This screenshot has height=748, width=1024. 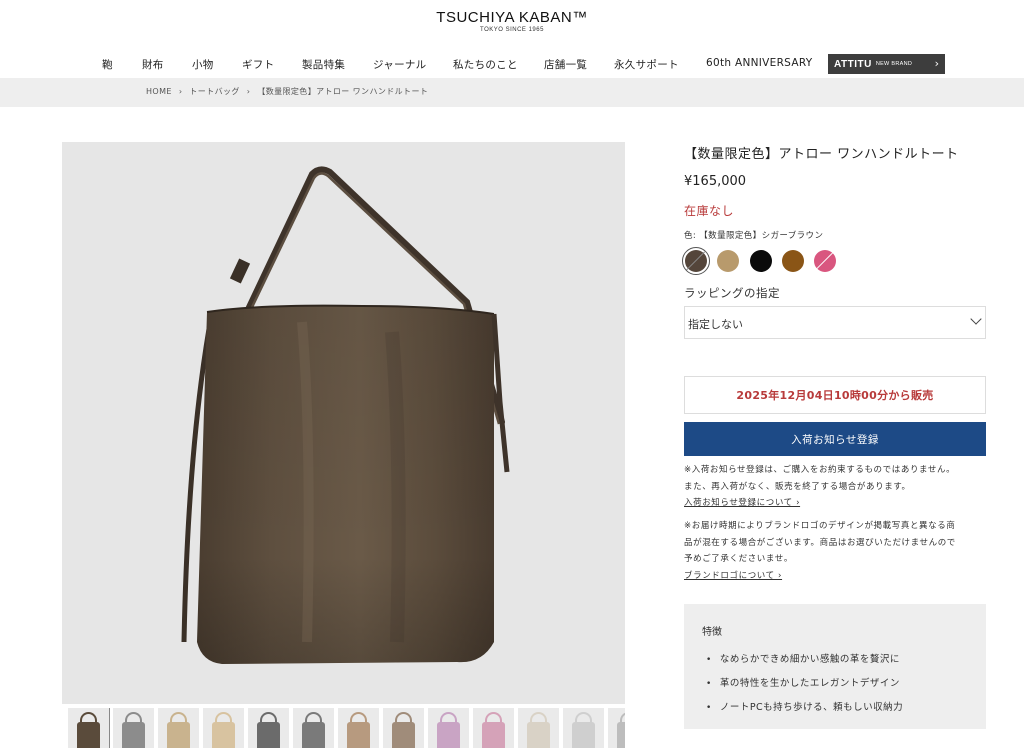 I want to click on feature-item: ノートPCも持ち歩ける、頼もしい収納力, so click(x=804, y=708).